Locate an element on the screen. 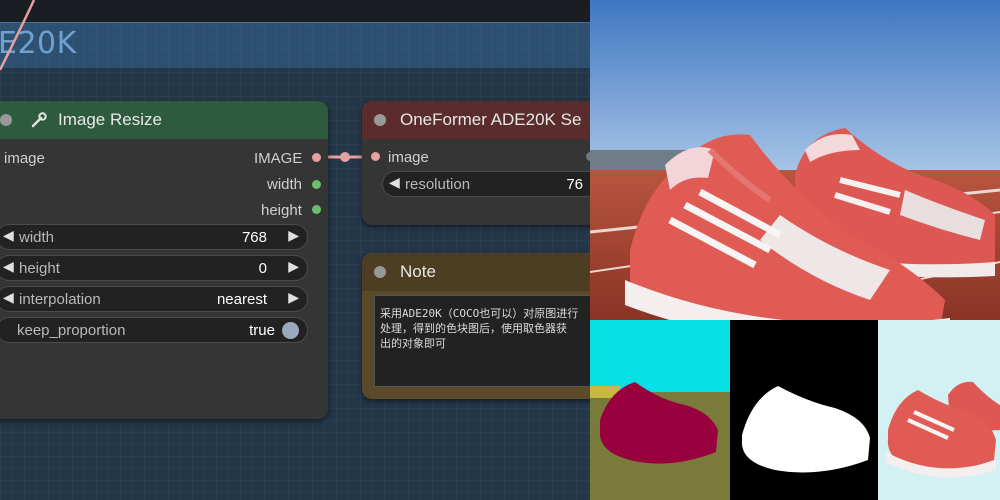 The width and height of the screenshot is (1000, 500). segmentation-map-illustration is located at coordinates (660, 410).